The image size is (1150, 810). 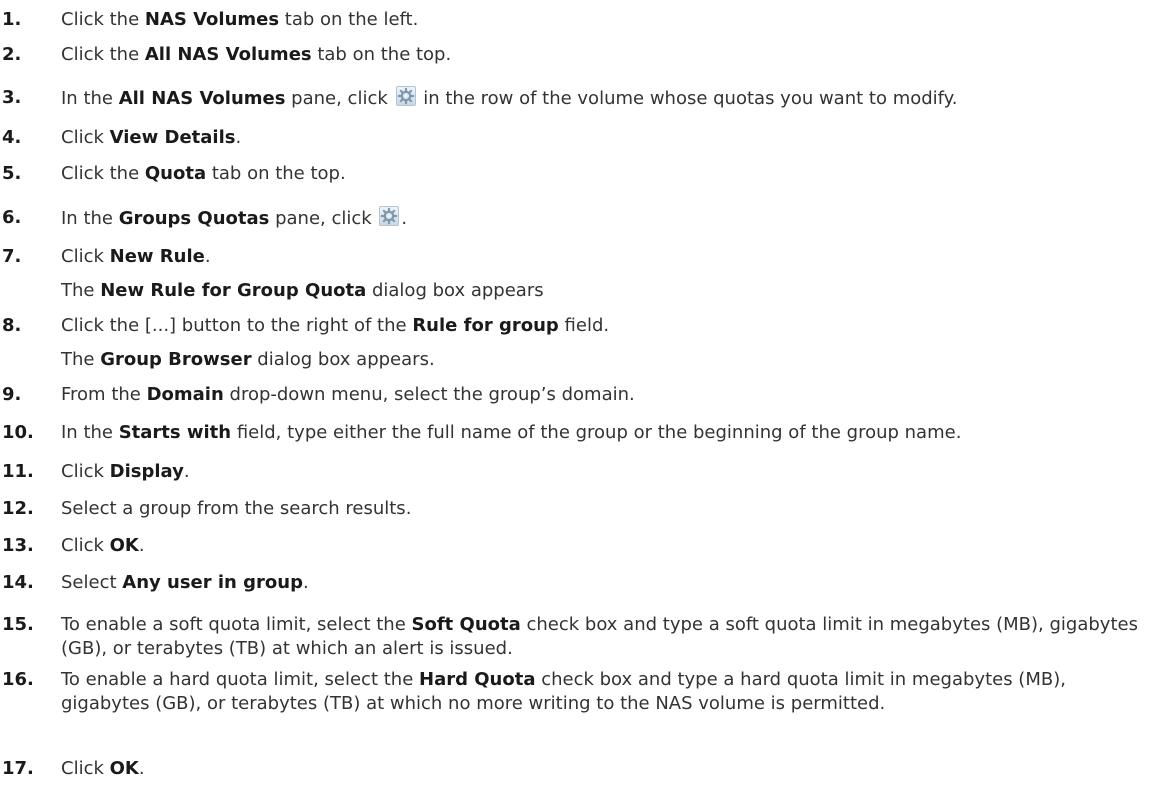 What do you see at coordinates (236, 508) in the screenshot?
I see `step-text: Select a group from the search results.` at bounding box center [236, 508].